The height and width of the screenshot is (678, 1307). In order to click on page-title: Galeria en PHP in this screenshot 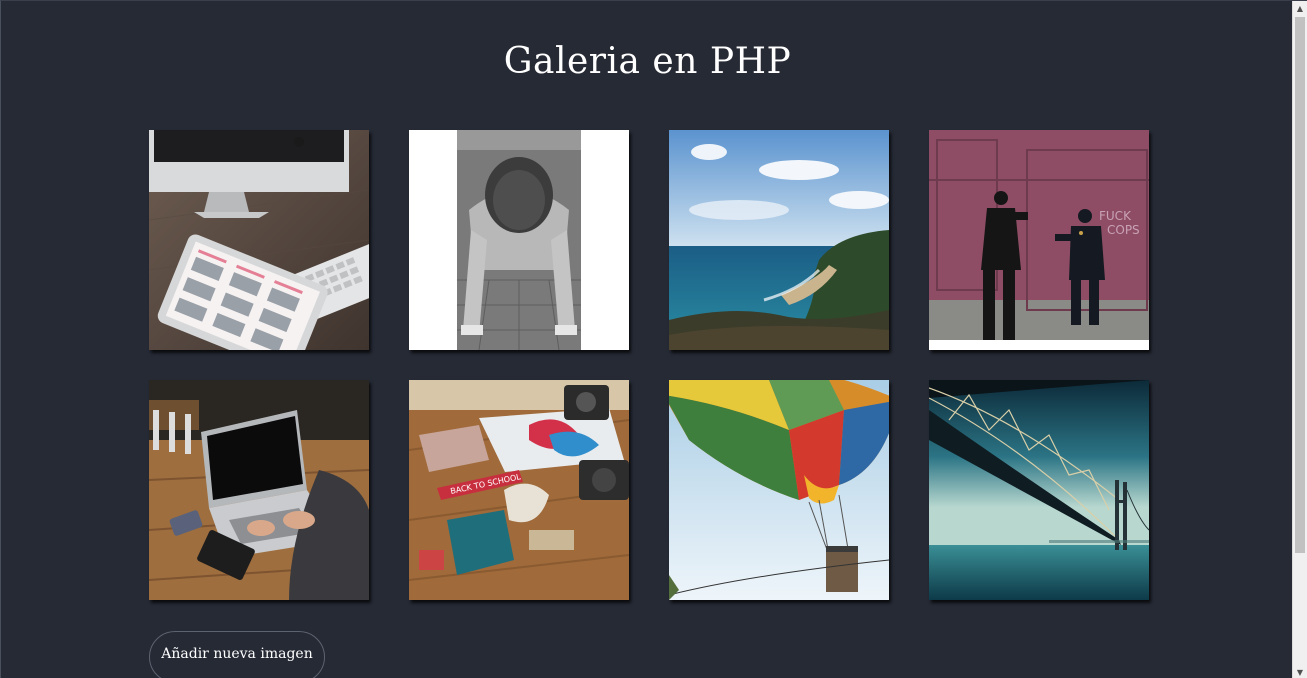, I will do `click(647, 61)`.